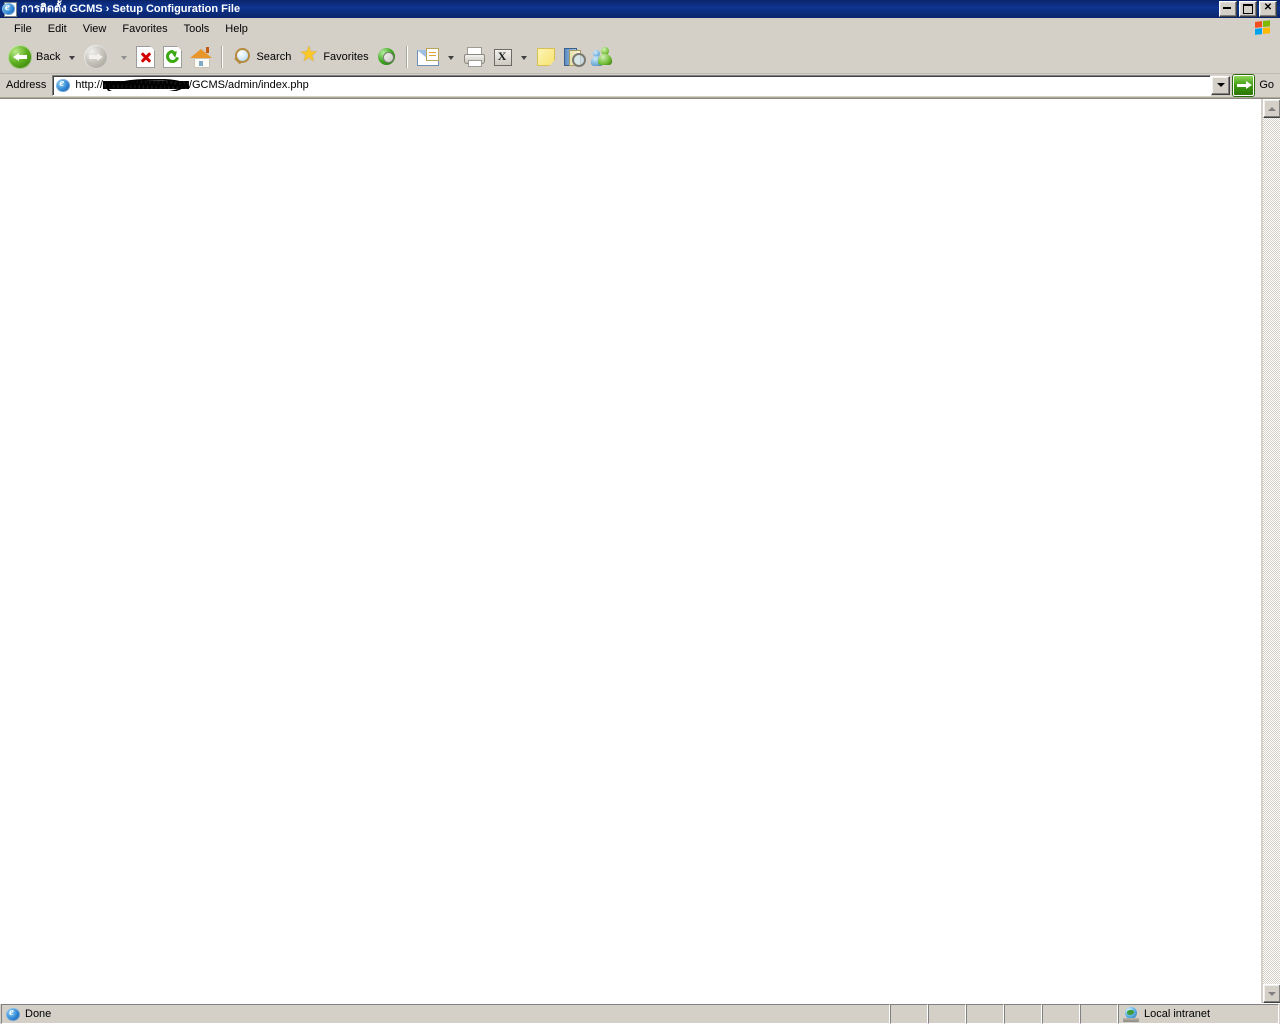  I want to click on back-button-label: Back, so click(48, 56).